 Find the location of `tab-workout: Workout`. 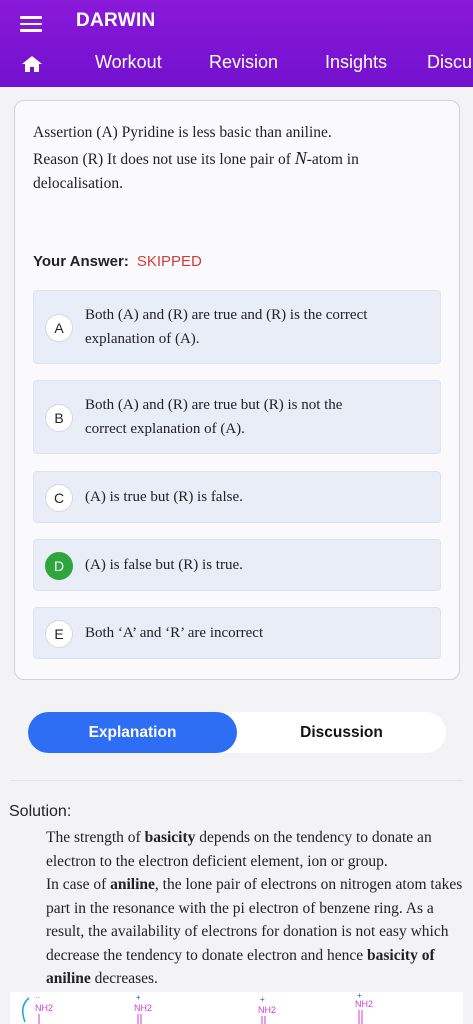

tab-workout: Workout is located at coordinates (128, 62).